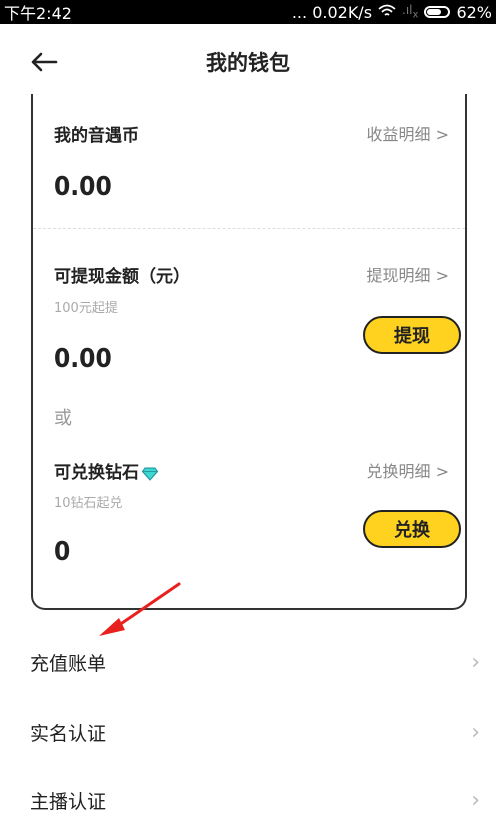 This screenshot has height=832, width=496. Describe the element at coordinates (68, 663) in the screenshot. I see `menu-item-label: 充值账单` at that location.